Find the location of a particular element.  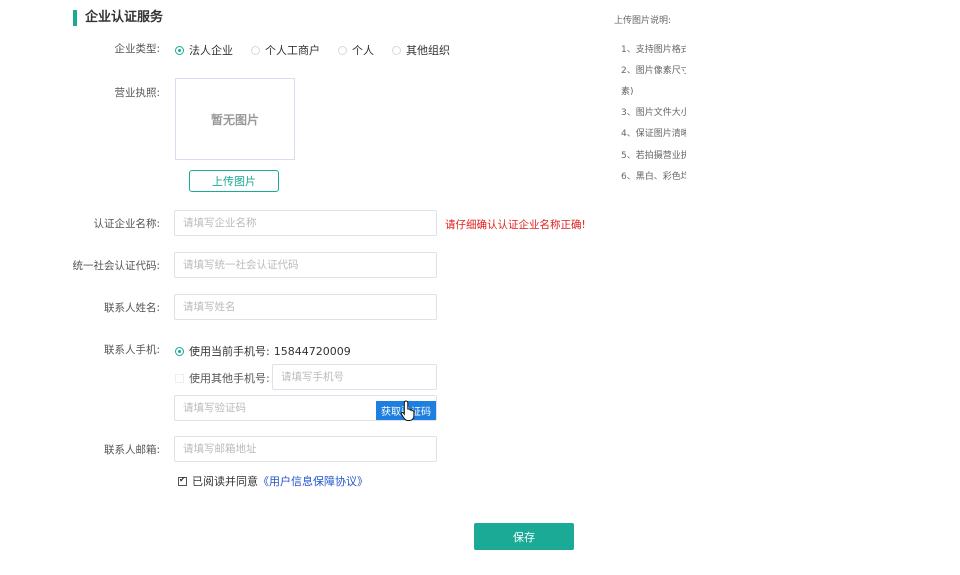

contact-phone-label: 联系人手机: is located at coordinates (131, 350).